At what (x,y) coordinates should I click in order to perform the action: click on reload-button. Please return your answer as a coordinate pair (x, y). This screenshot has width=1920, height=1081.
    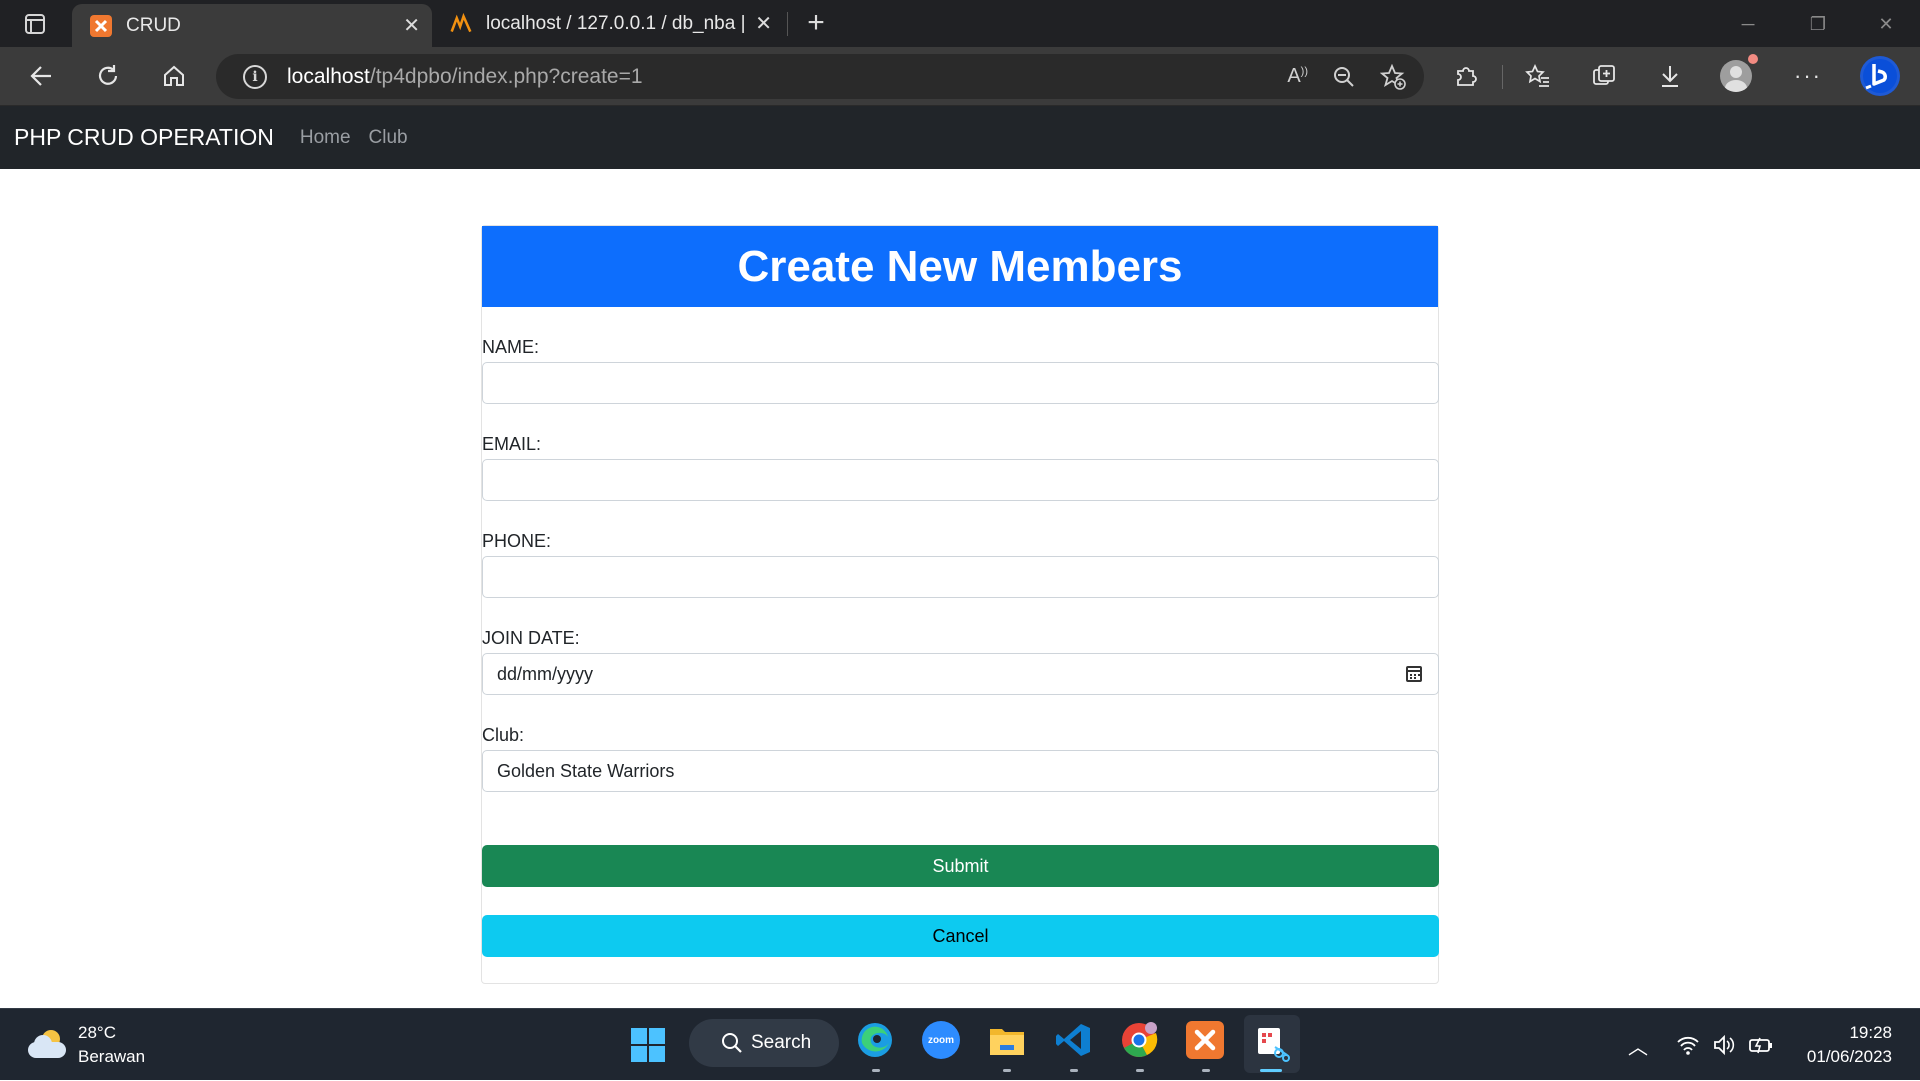
    Looking at the image, I should click on (108, 76).